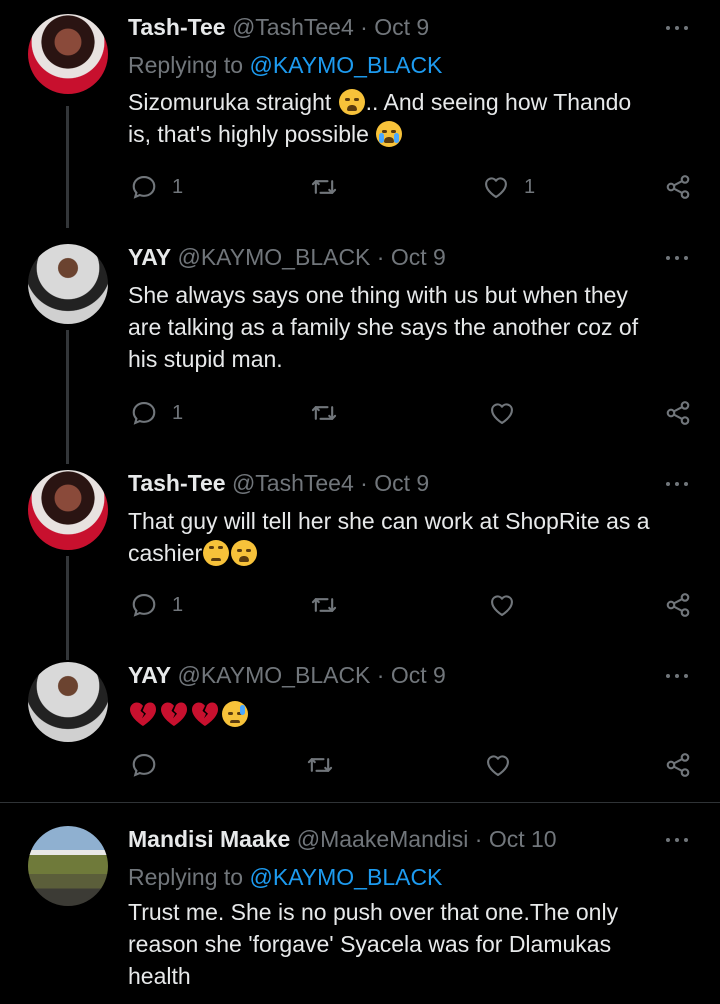 Image resolution: width=720 pixels, height=1004 pixels. I want to click on user-handle: @MaakeMandisi, so click(383, 839).